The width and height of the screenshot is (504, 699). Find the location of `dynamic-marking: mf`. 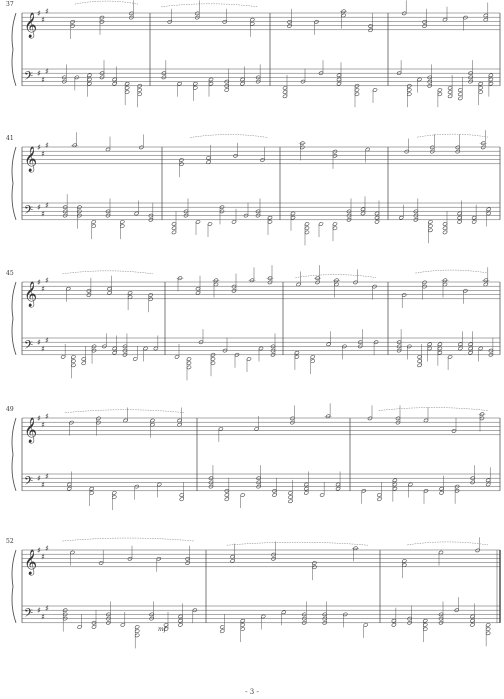

dynamic-marking: mf is located at coordinates (162, 629).